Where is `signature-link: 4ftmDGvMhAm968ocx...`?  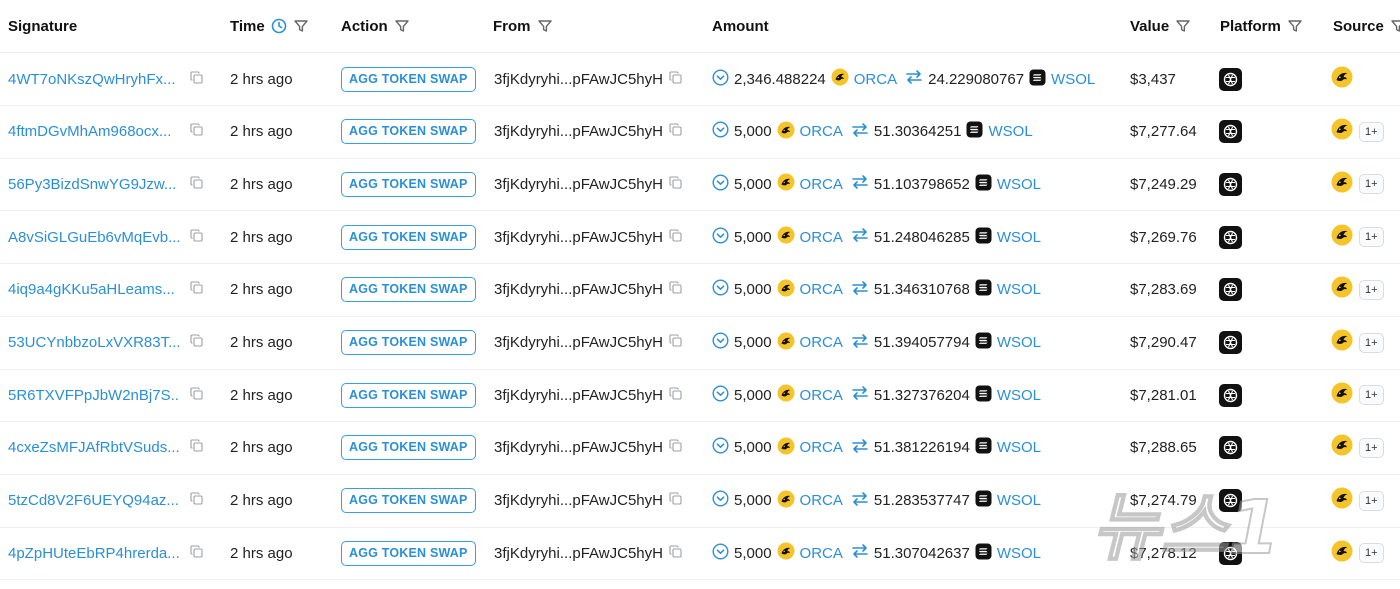
signature-link: 4ftmDGvMhAm968ocx... is located at coordinates (94, 131).